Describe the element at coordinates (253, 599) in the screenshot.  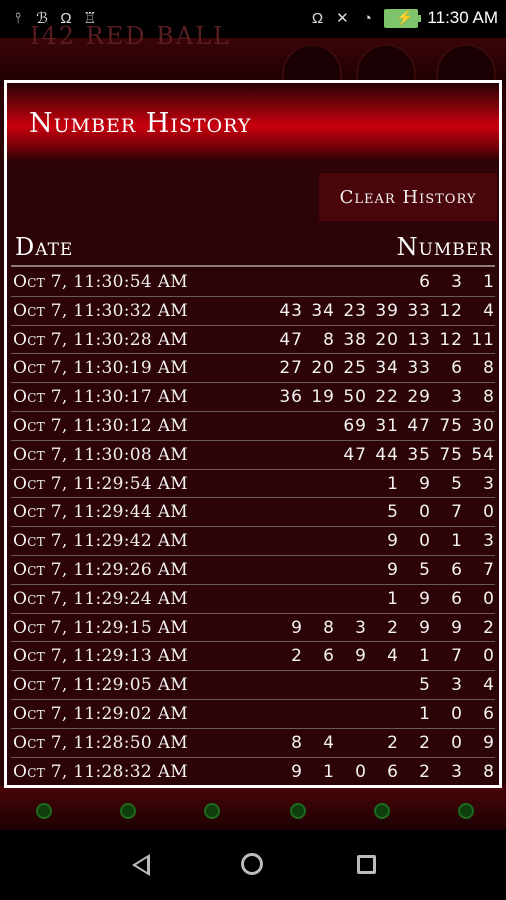
I see `history-row: Oct 7, 11:29:24 AM 1 9 6 0` at that location.